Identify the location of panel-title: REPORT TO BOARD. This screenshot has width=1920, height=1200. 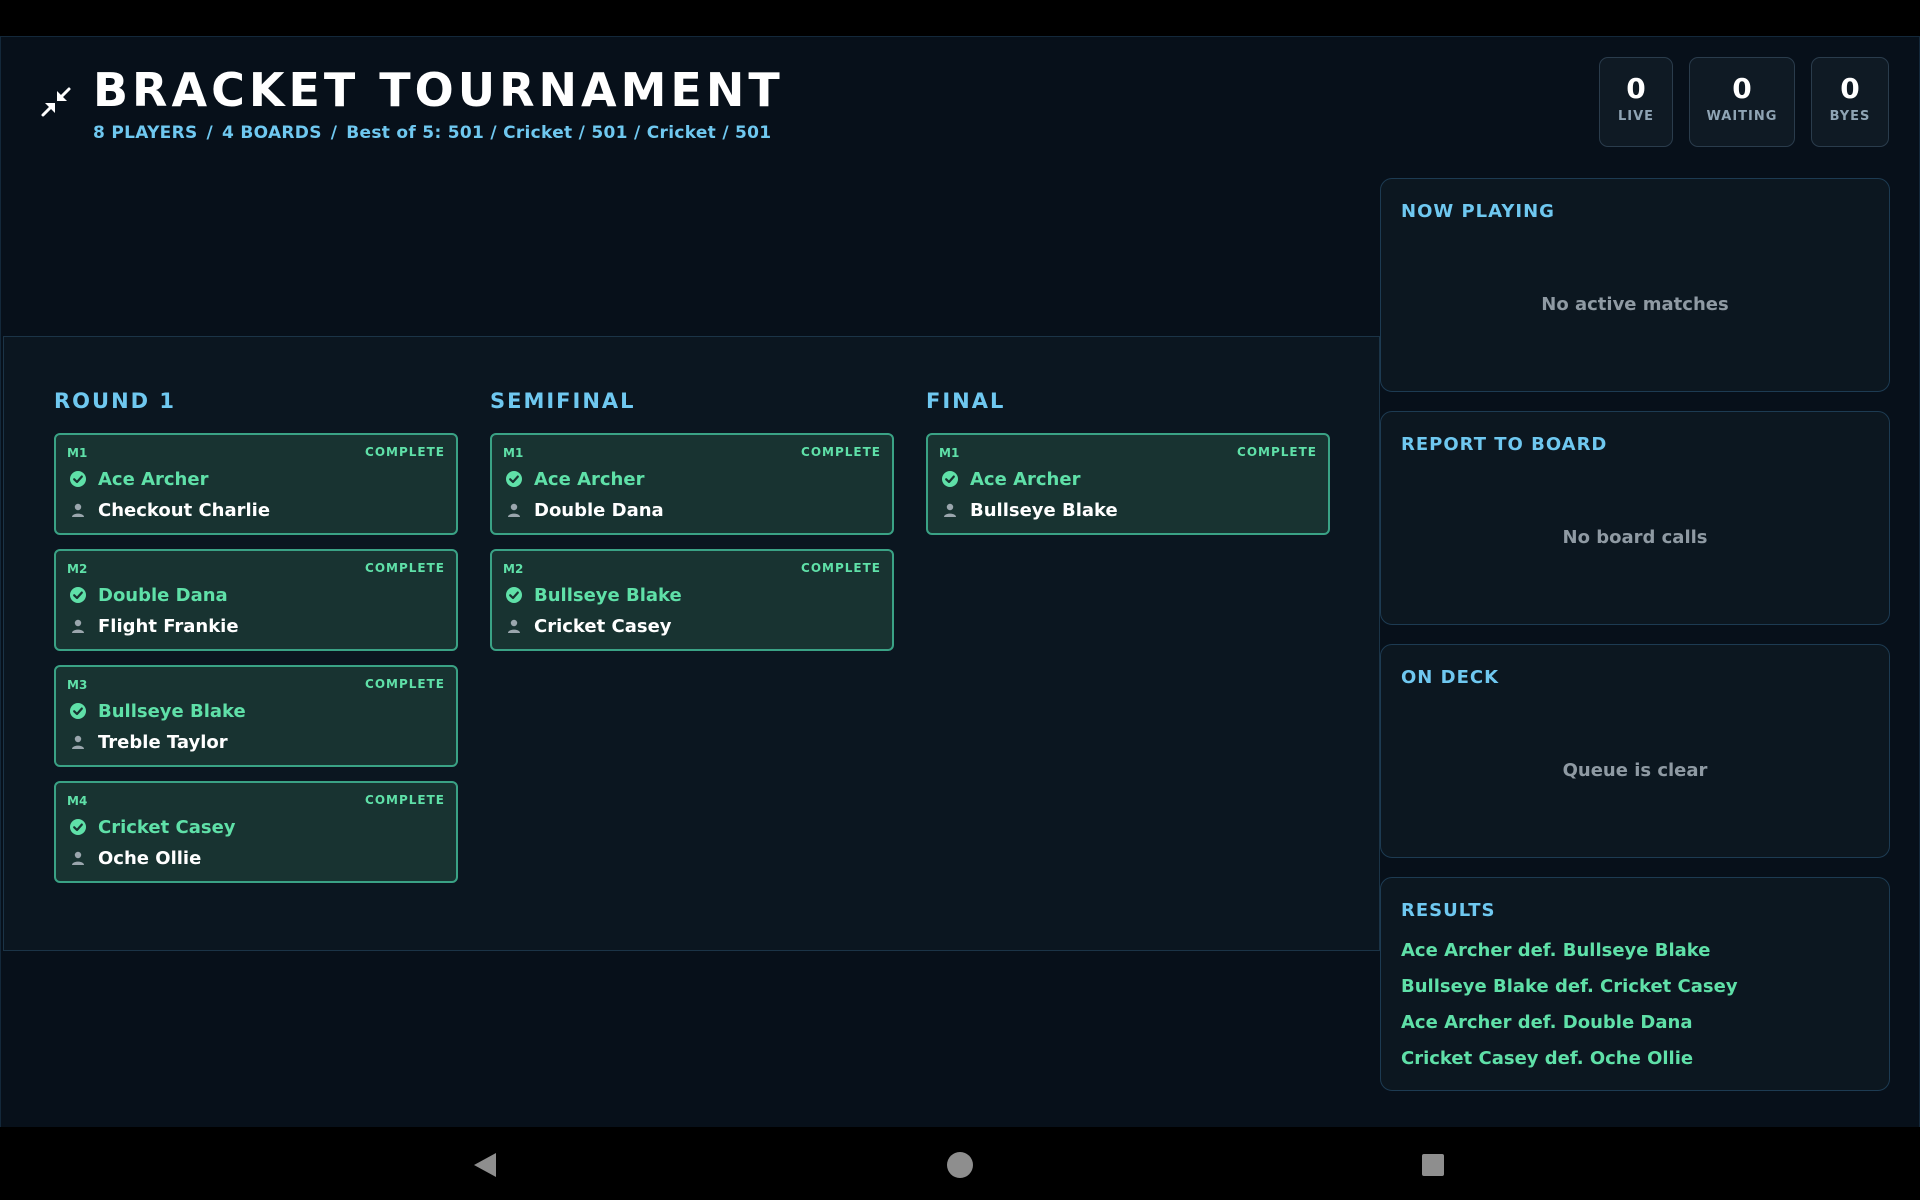
(1504, 444).